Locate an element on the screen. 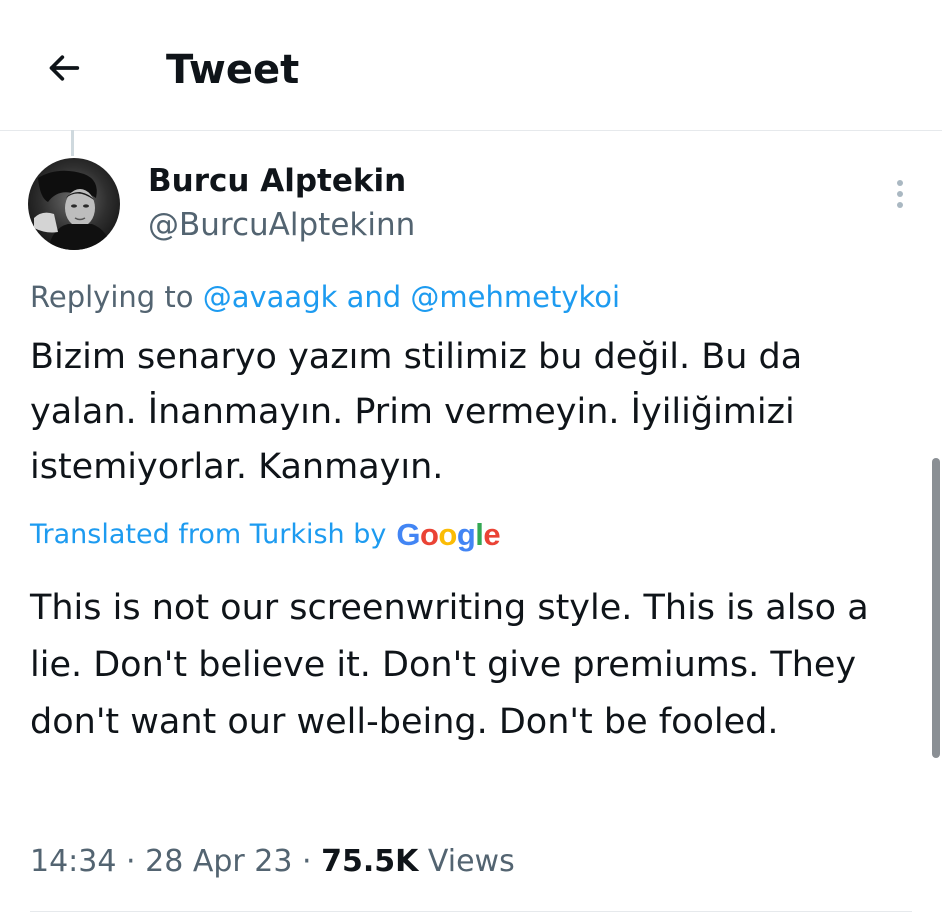 The height and width of the screenshot is (920, 942). top-bar: Tweet is located at coordinates (471, 65).